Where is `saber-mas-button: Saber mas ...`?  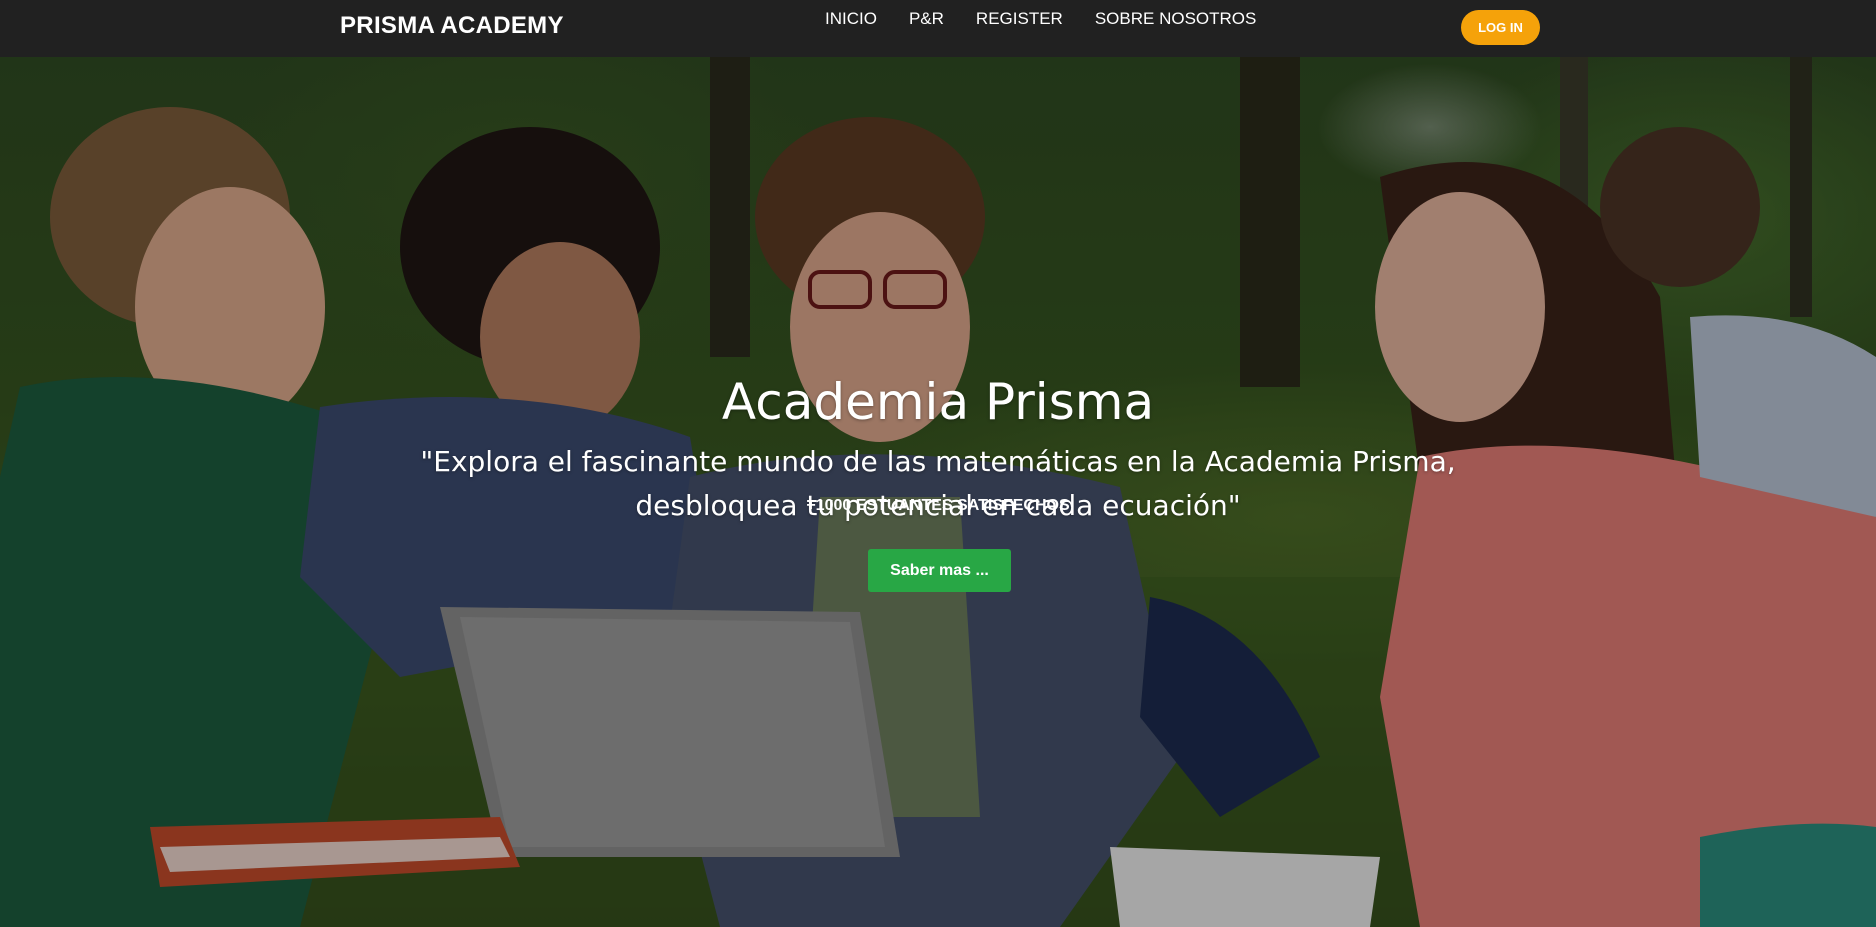
saber-mas-button: Saber mas ... is located at coordinates (939, 570).